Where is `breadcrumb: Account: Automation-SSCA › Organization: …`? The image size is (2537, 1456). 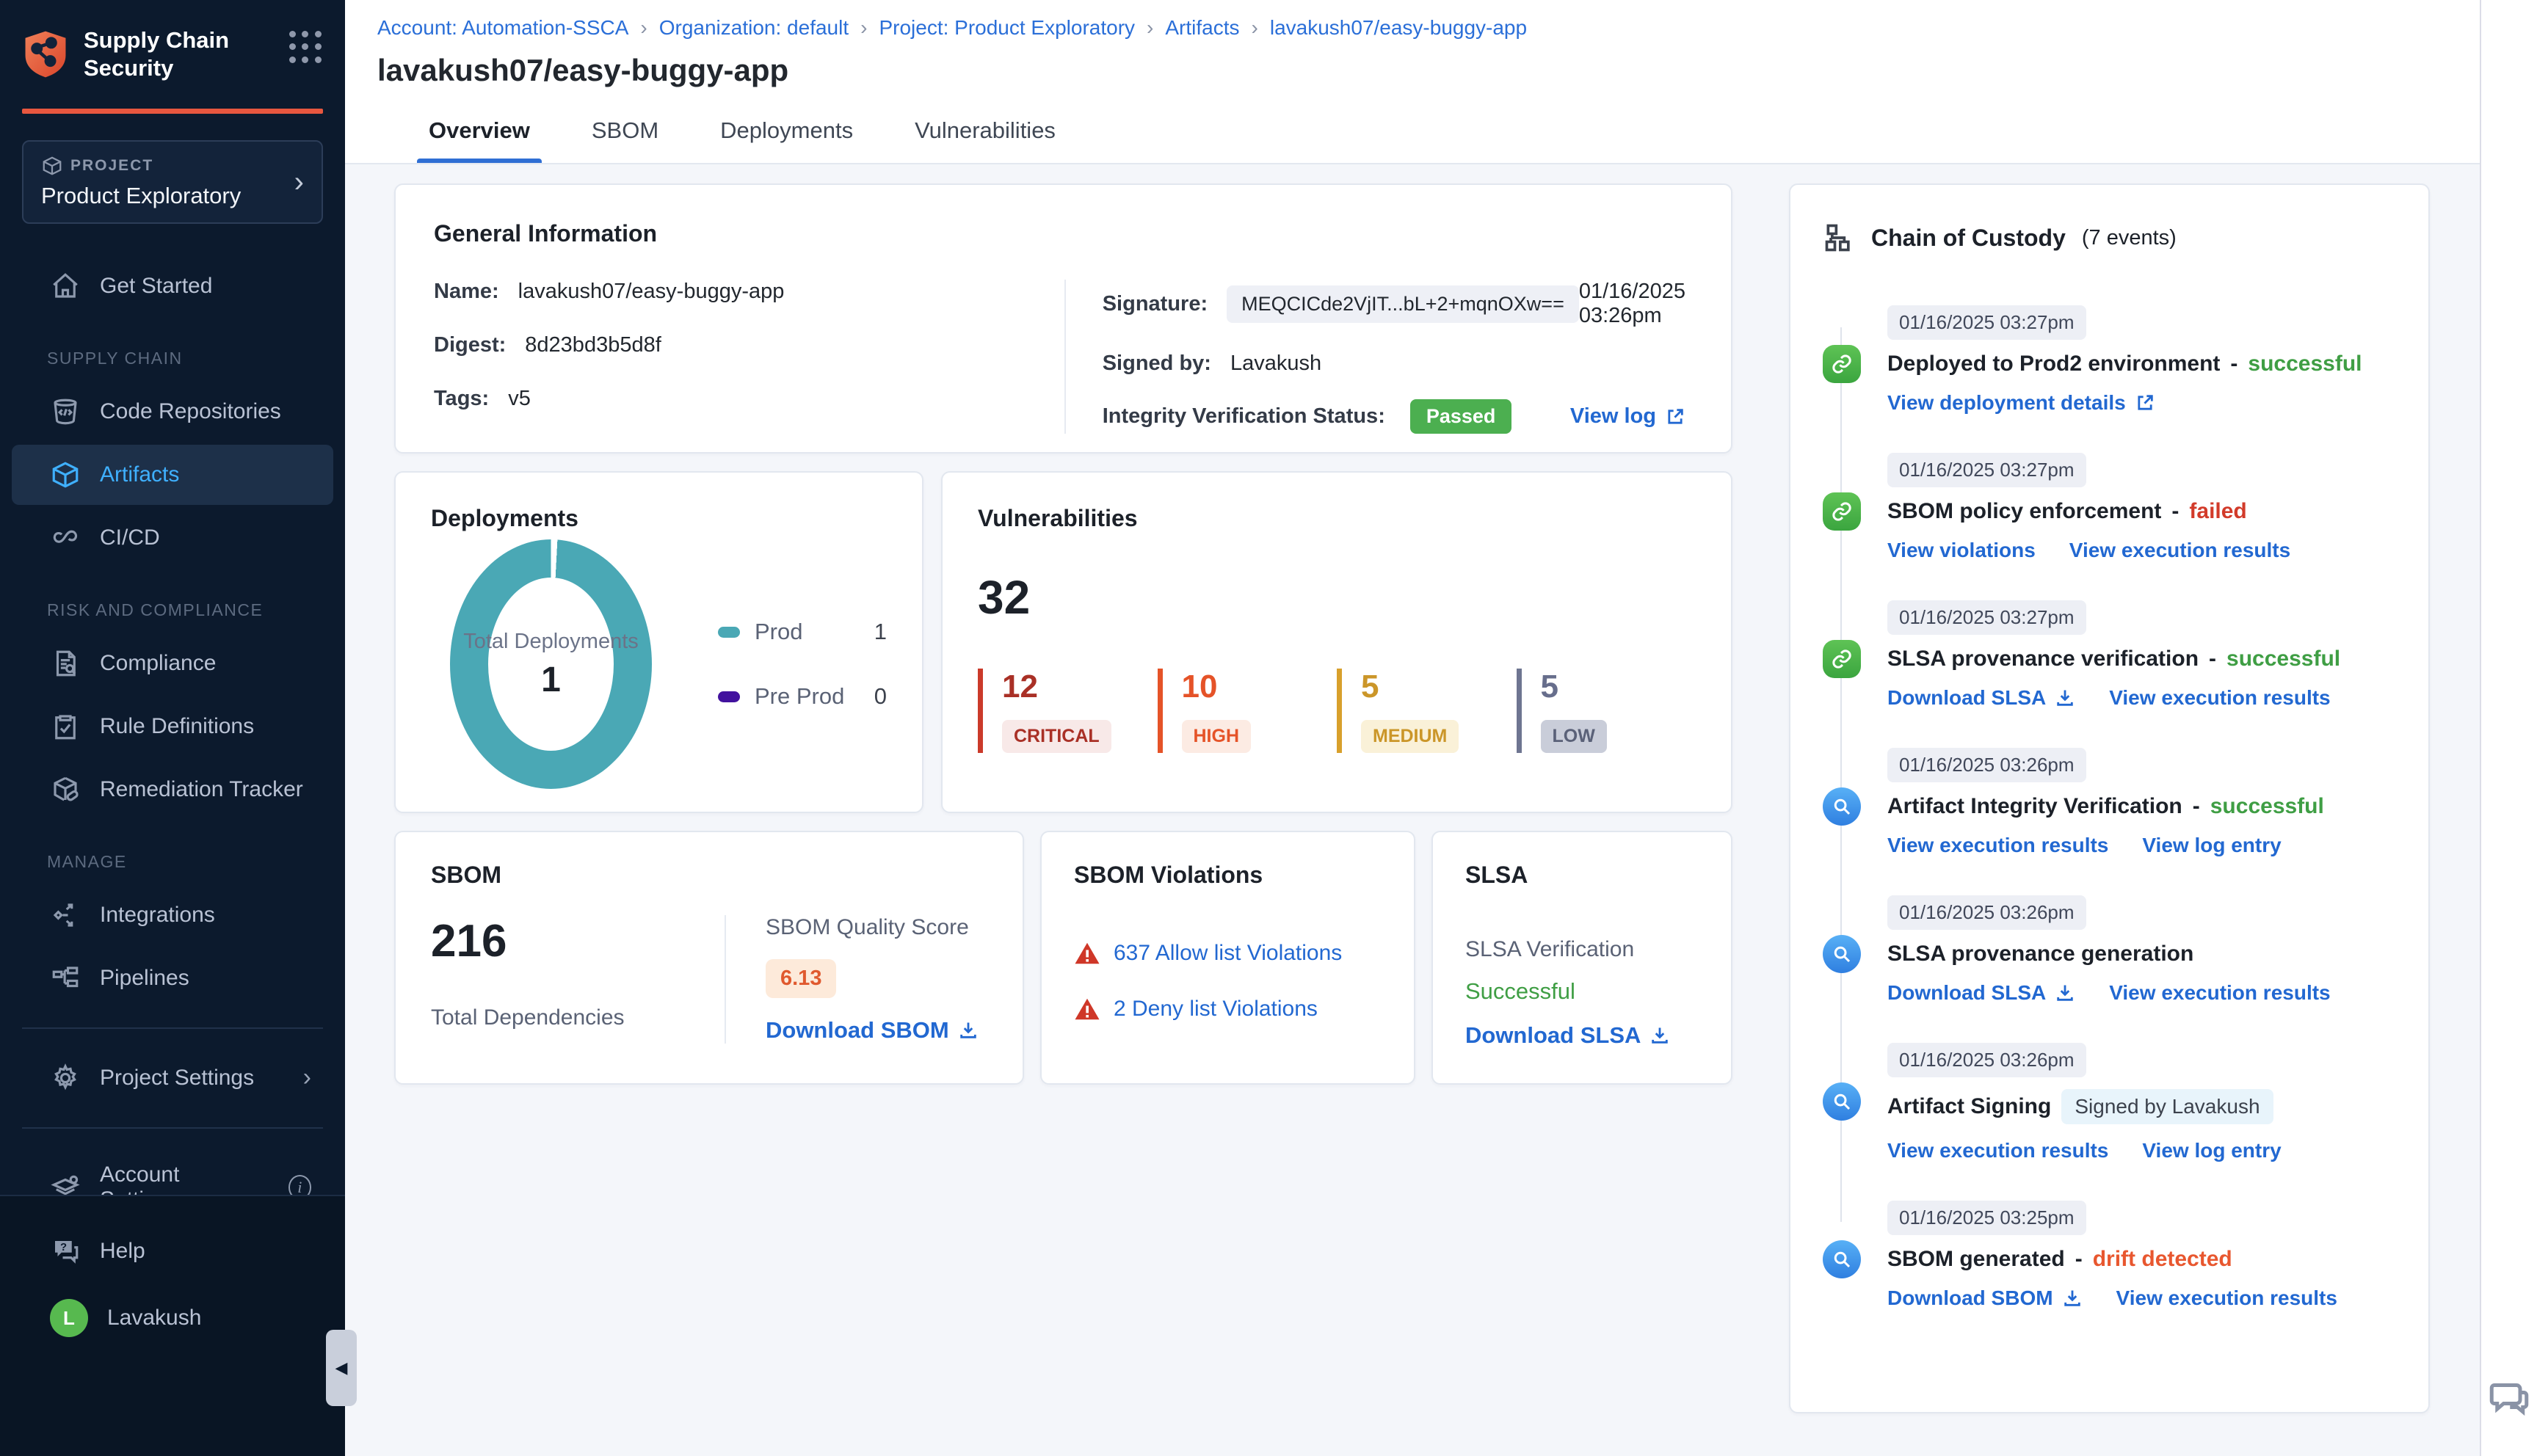
breadcrumb: Account: Automation-SSCA › Organization: … is located at coordinates (953, 28).